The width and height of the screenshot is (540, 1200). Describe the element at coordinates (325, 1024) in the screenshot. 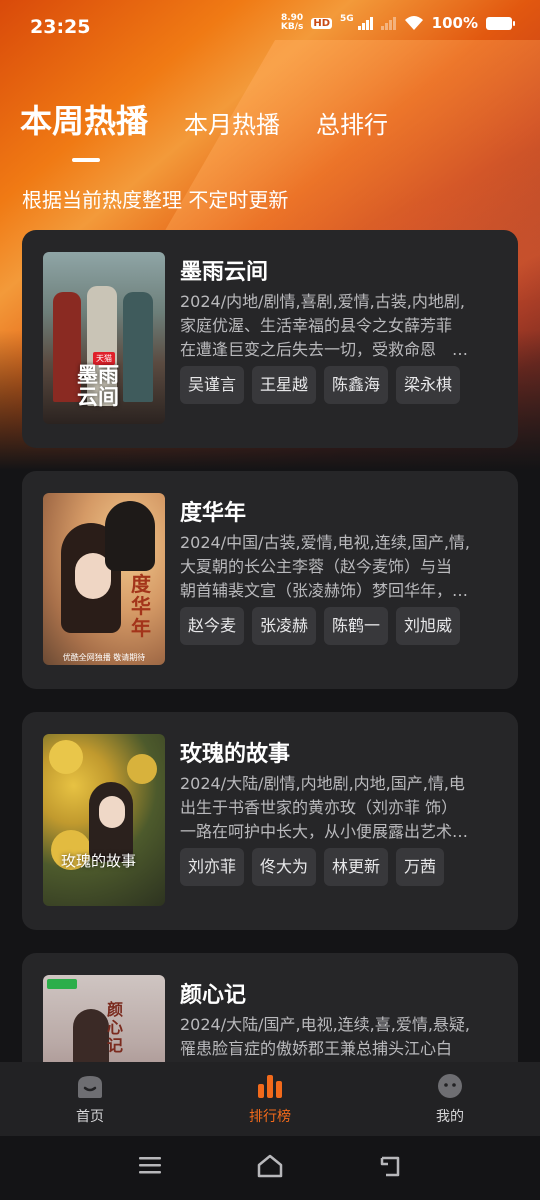

I see `drama-meta: 2024/大陆/国产,电视,连续,喜,爱情,悬疑,` at that location.